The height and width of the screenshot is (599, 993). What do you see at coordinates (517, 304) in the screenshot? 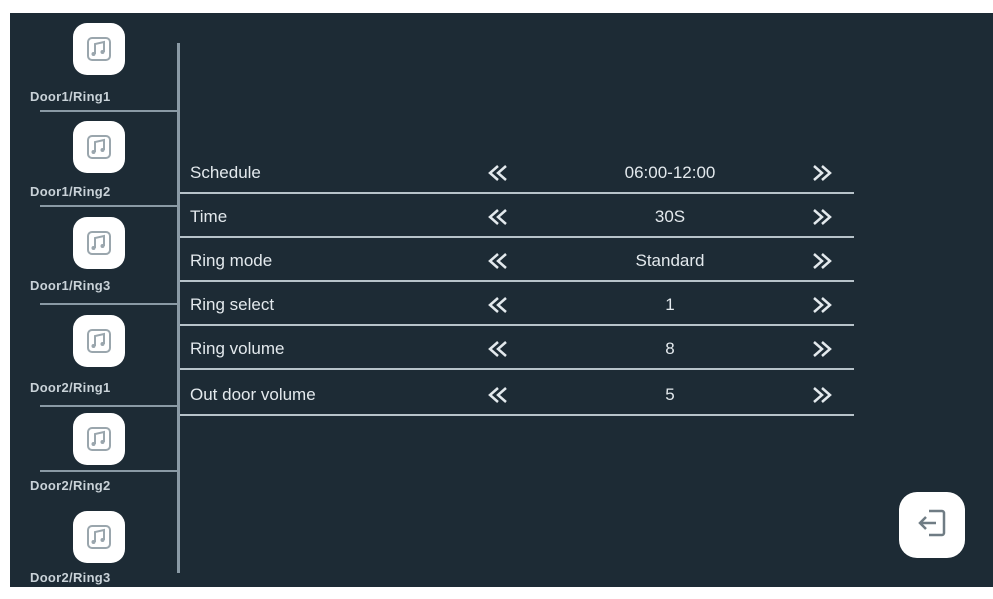
I see `setting-row-ring-select: Ring select 1` at bounding box center [517, 304].